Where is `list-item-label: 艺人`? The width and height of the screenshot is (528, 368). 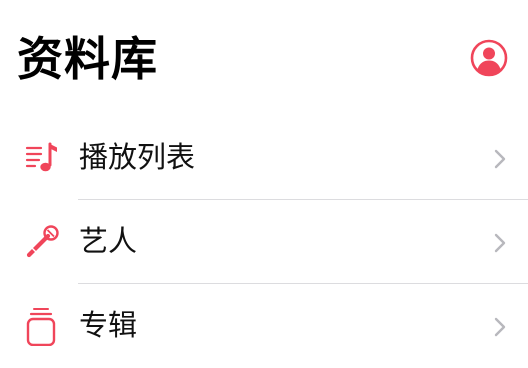 list-item-label: 艺人 is located at coordinates (108, 241).